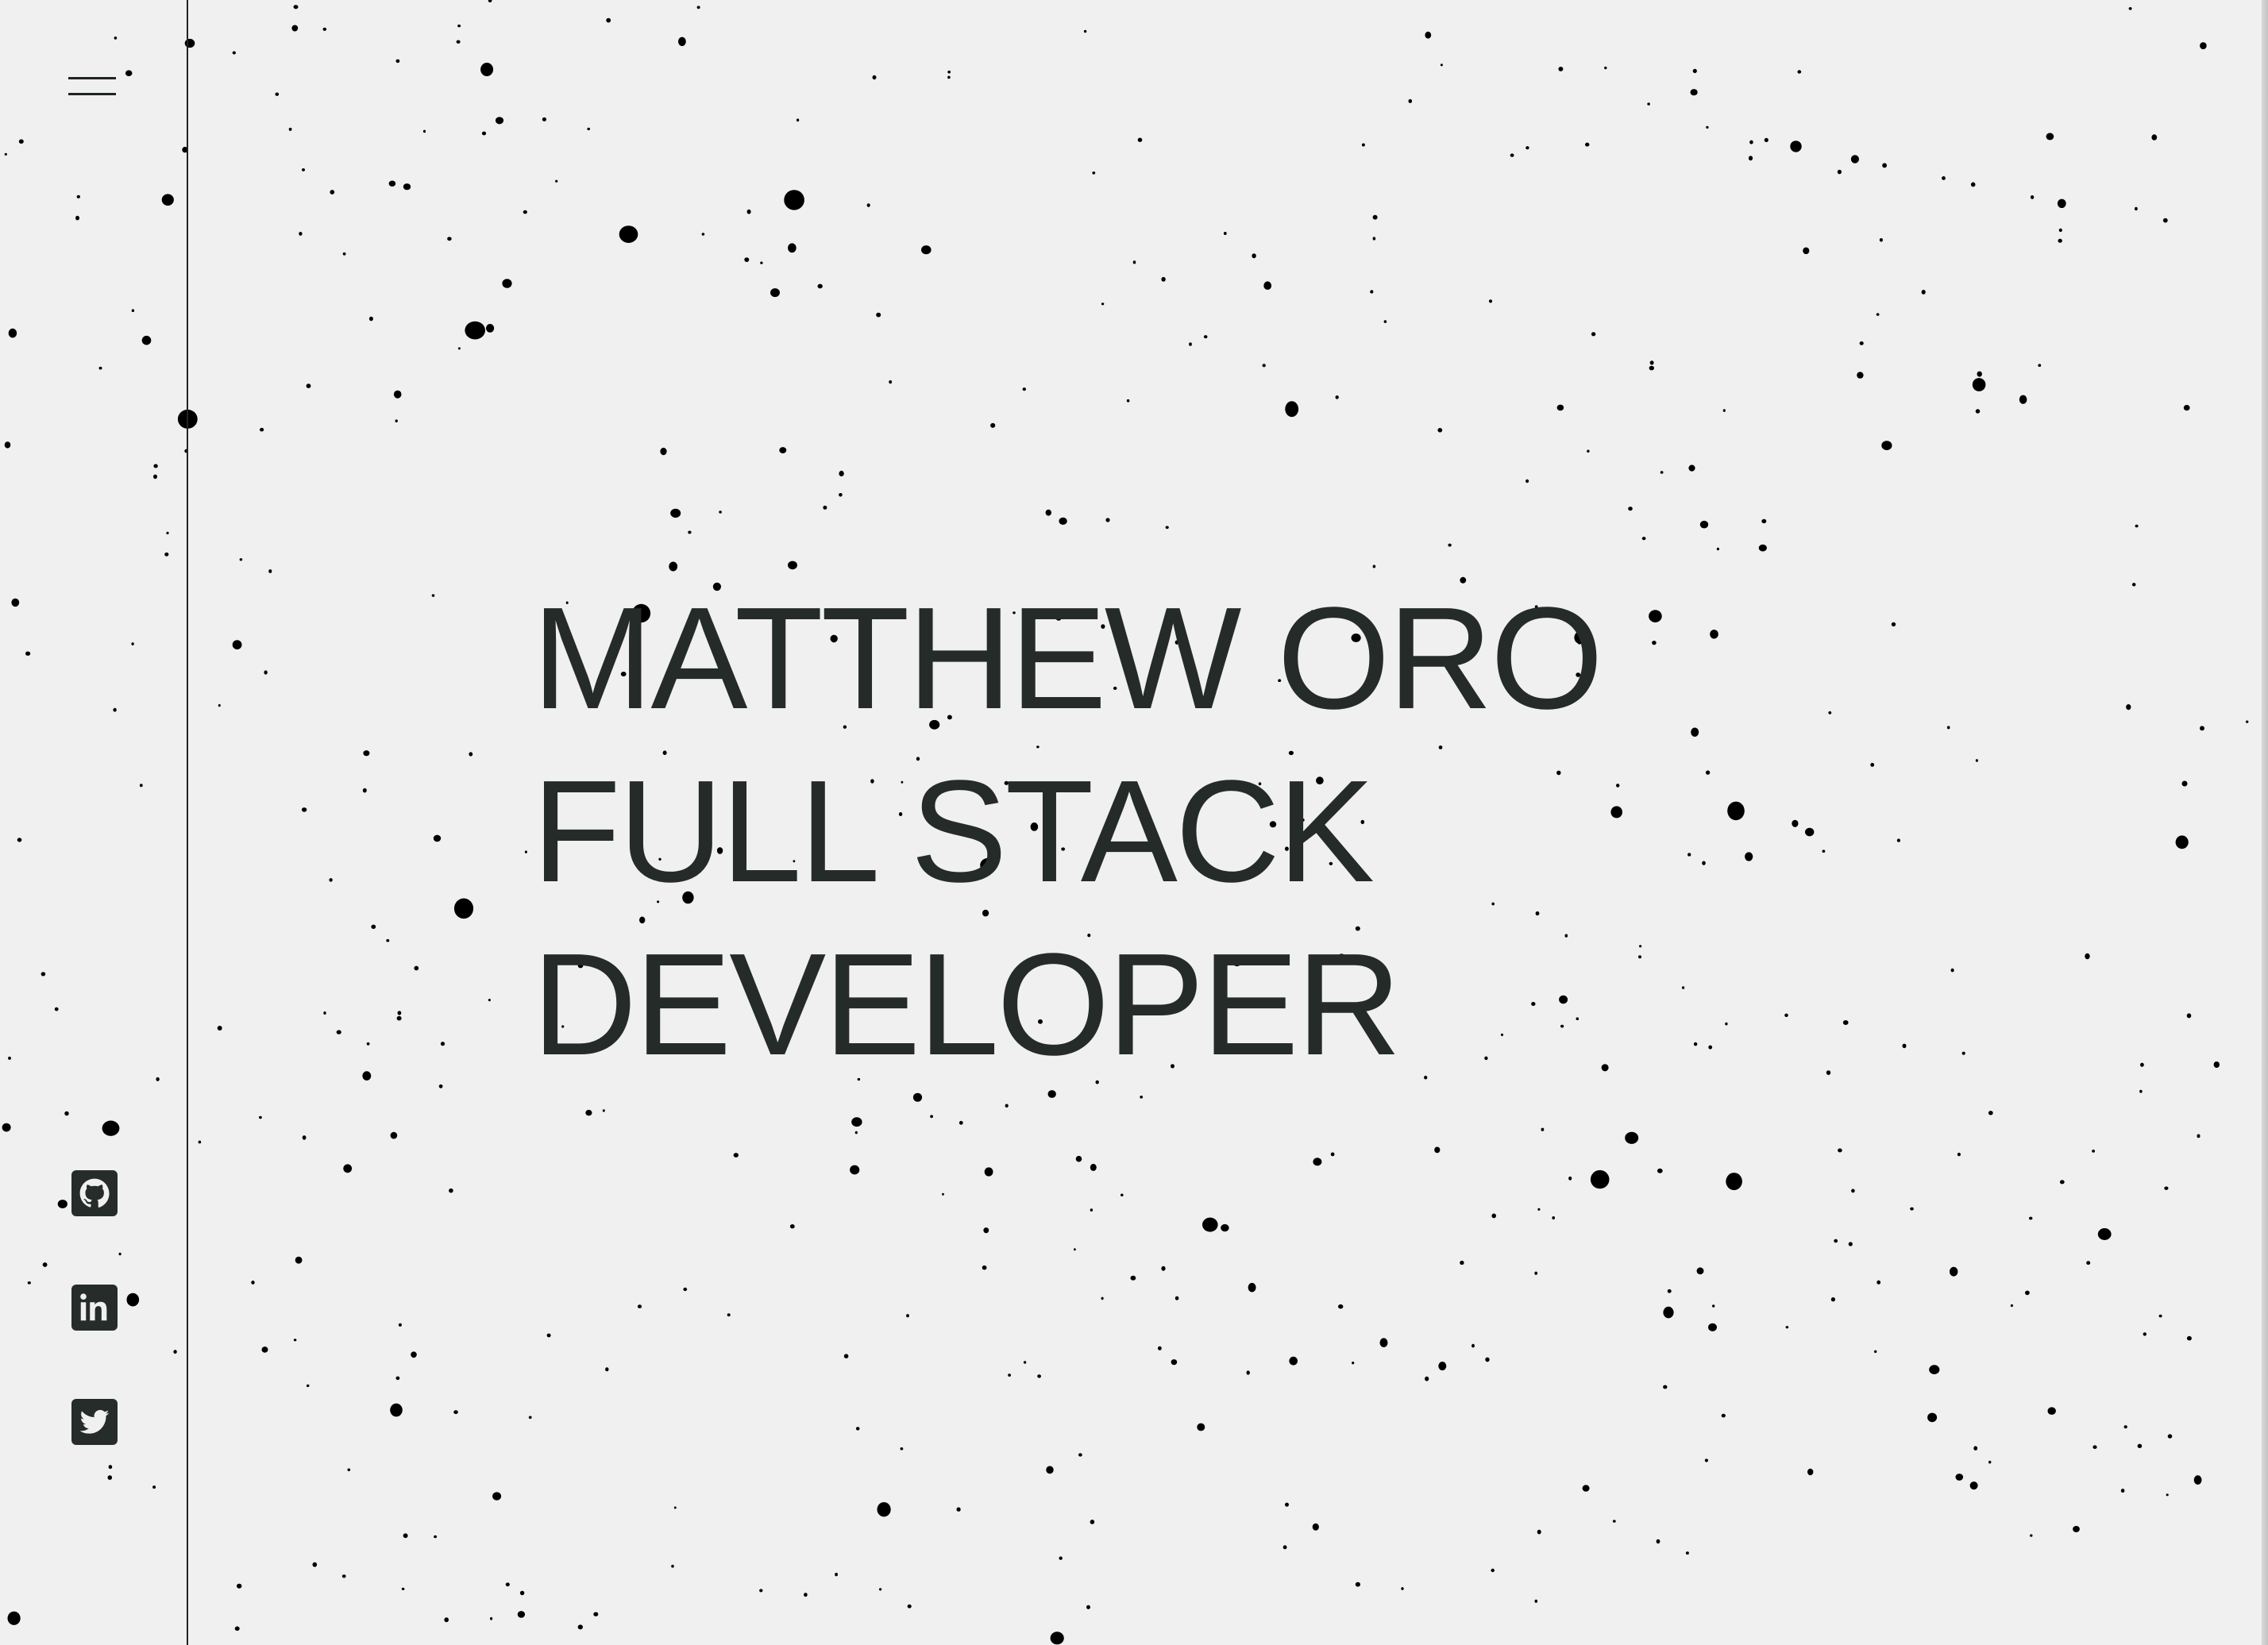 The image size is (2268, 1645). Describe the element at coordinates (92, 94) in the screenshot. I see `hamburger-icon-line` at that location.